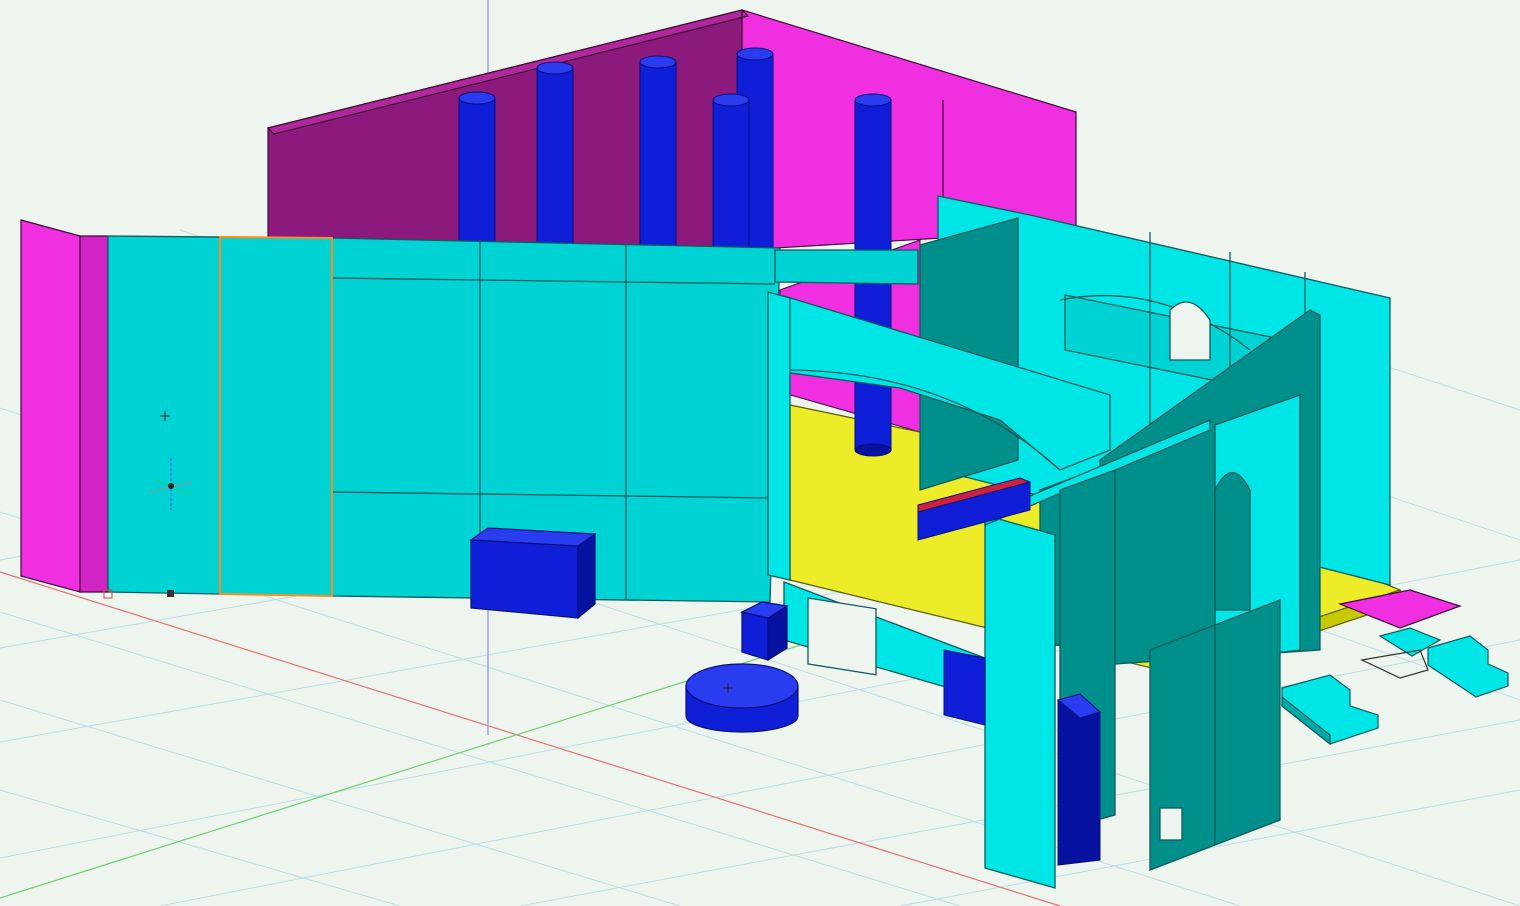  What do you see at coordinates (764, 631) in the screenshot?
I see `blue-cube-small` at bounding box center [764, 631].